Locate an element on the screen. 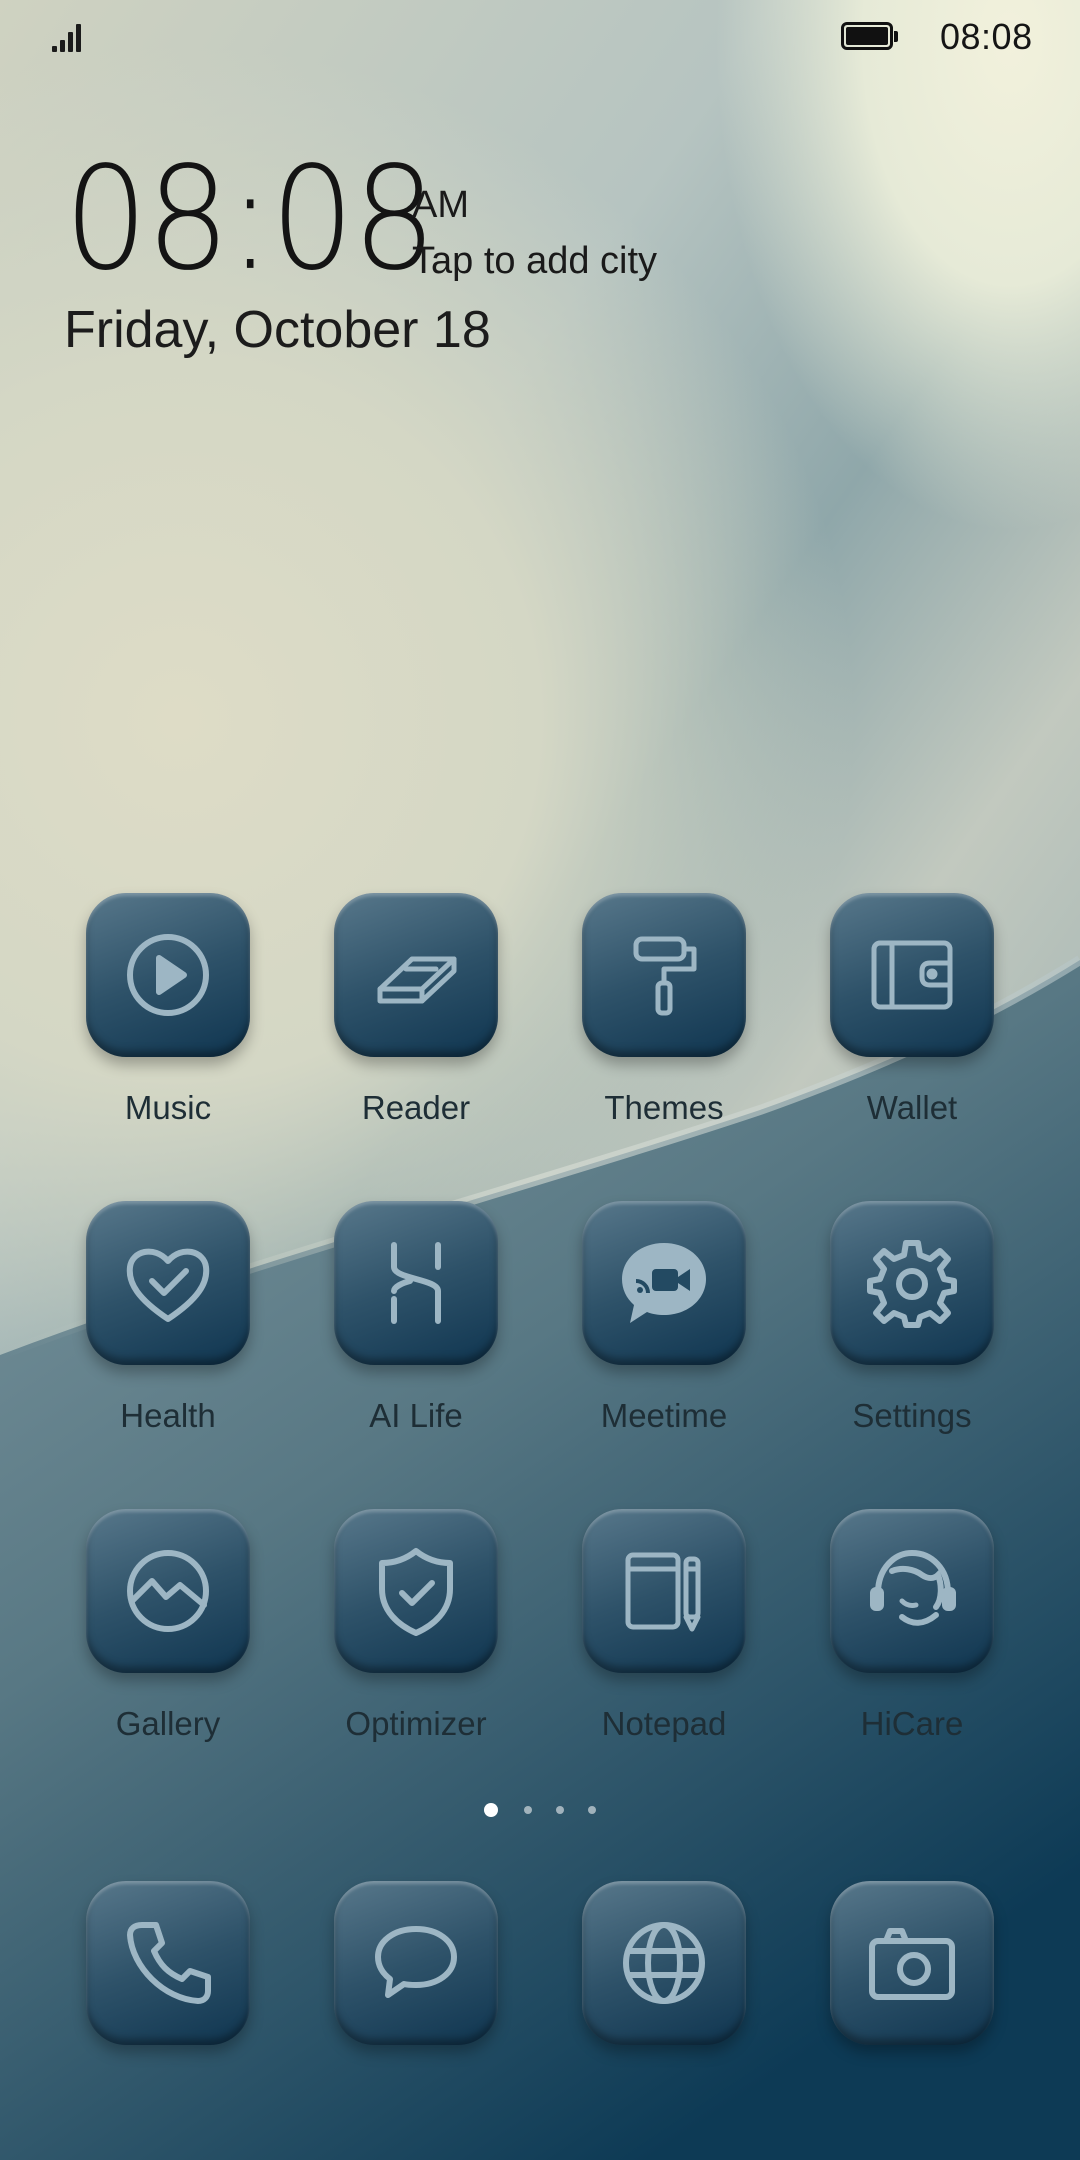 This screenshot has width=1080, height=2160. globe-icon is located at coordinates (664, 1963).